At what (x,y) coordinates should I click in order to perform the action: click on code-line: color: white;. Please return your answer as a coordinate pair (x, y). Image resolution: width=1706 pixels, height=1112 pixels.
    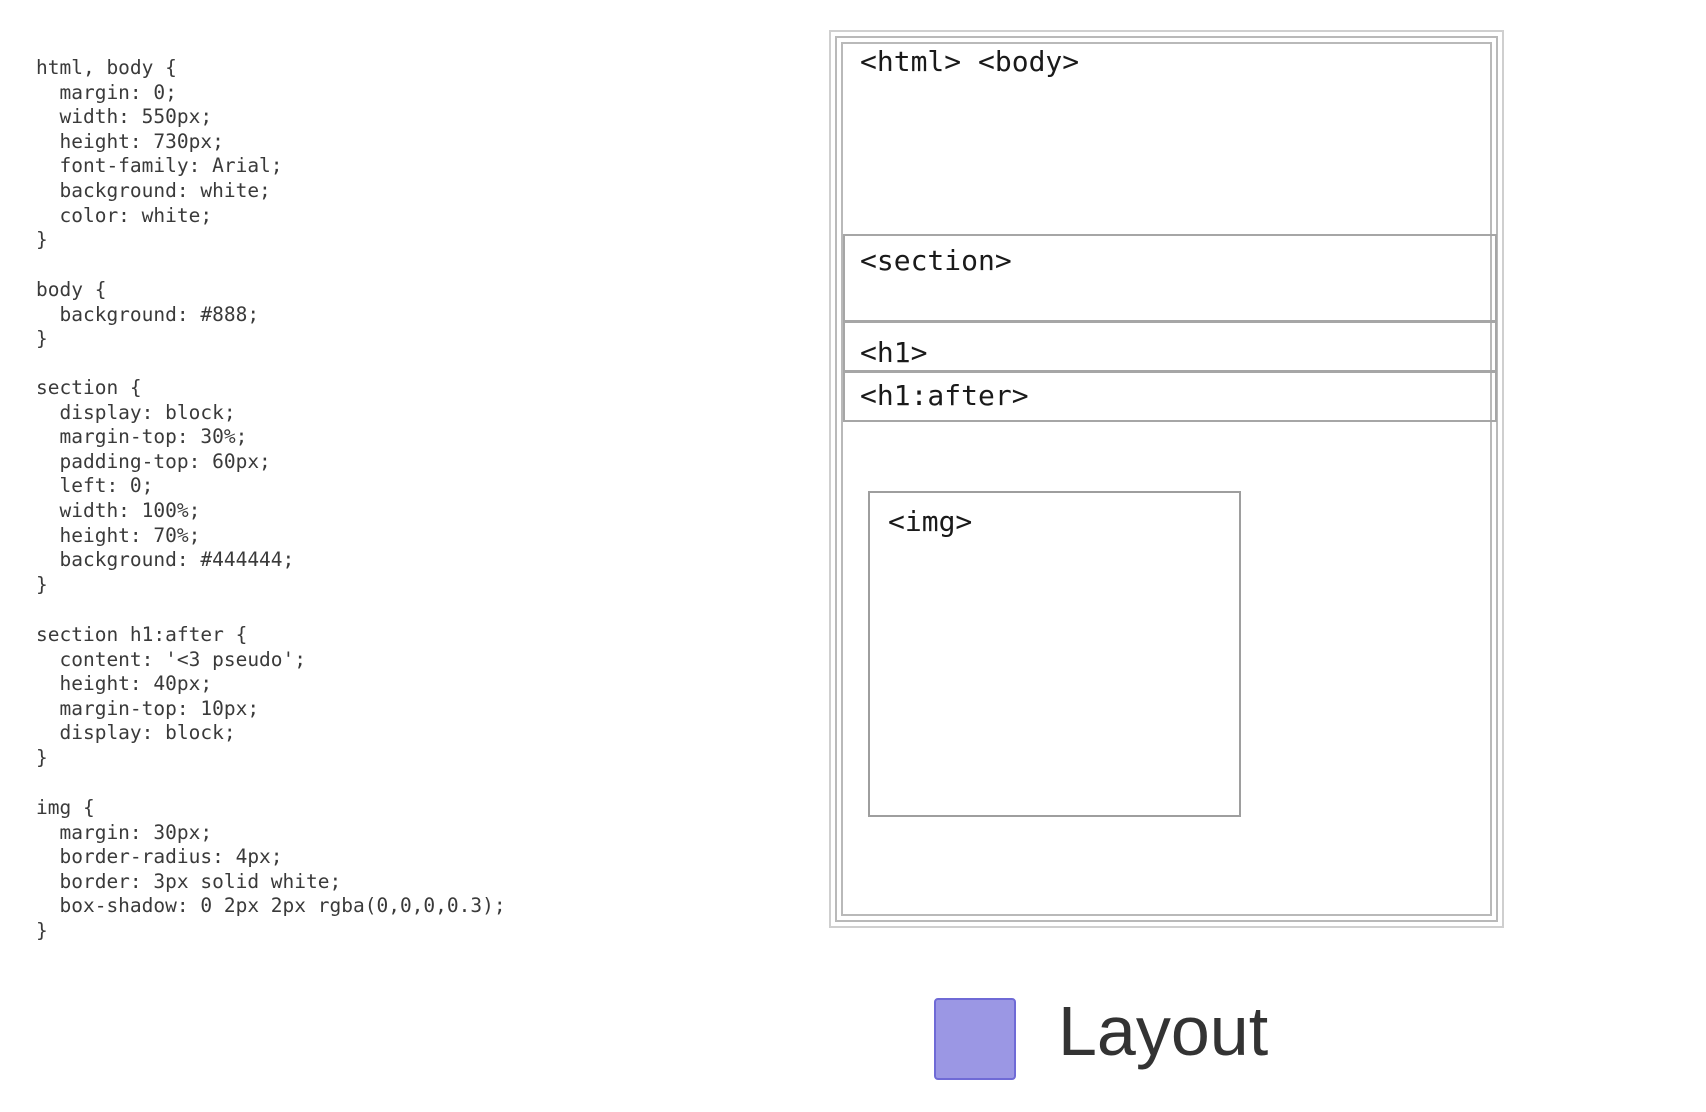
    Looking at the image, I should click on (124, 215).